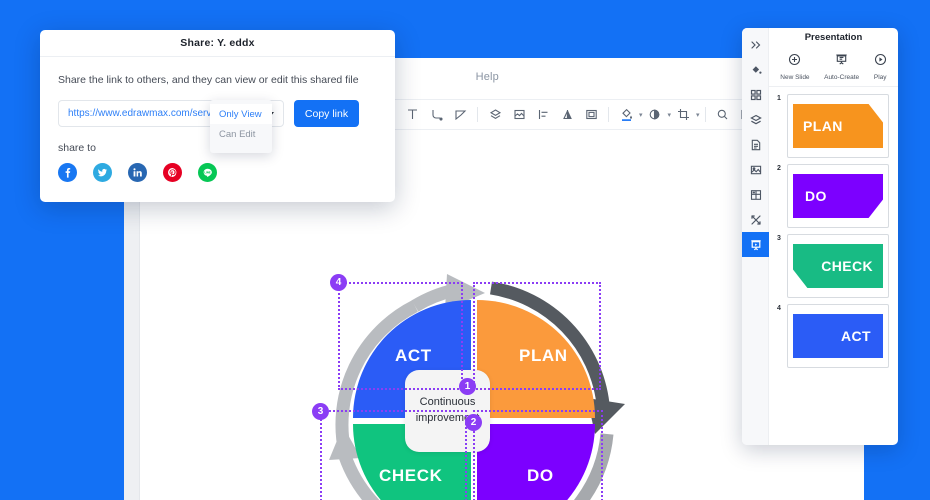  Describe the element at coordinates (755, 194) in the screenshot. I see `table-chart-icon` at that location.